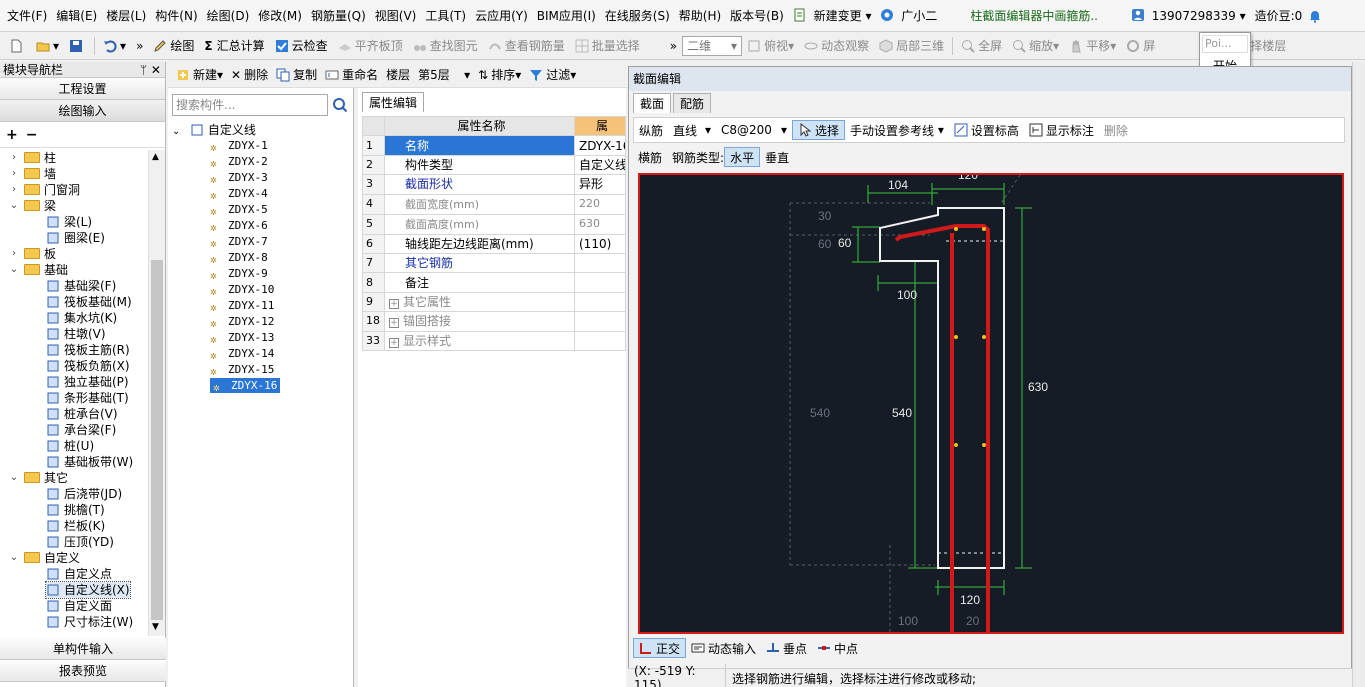  Describe the element at coordinates (234, 46) in the screenshot. I see `sum-calc-button: Σ 汇总计算` at that location.